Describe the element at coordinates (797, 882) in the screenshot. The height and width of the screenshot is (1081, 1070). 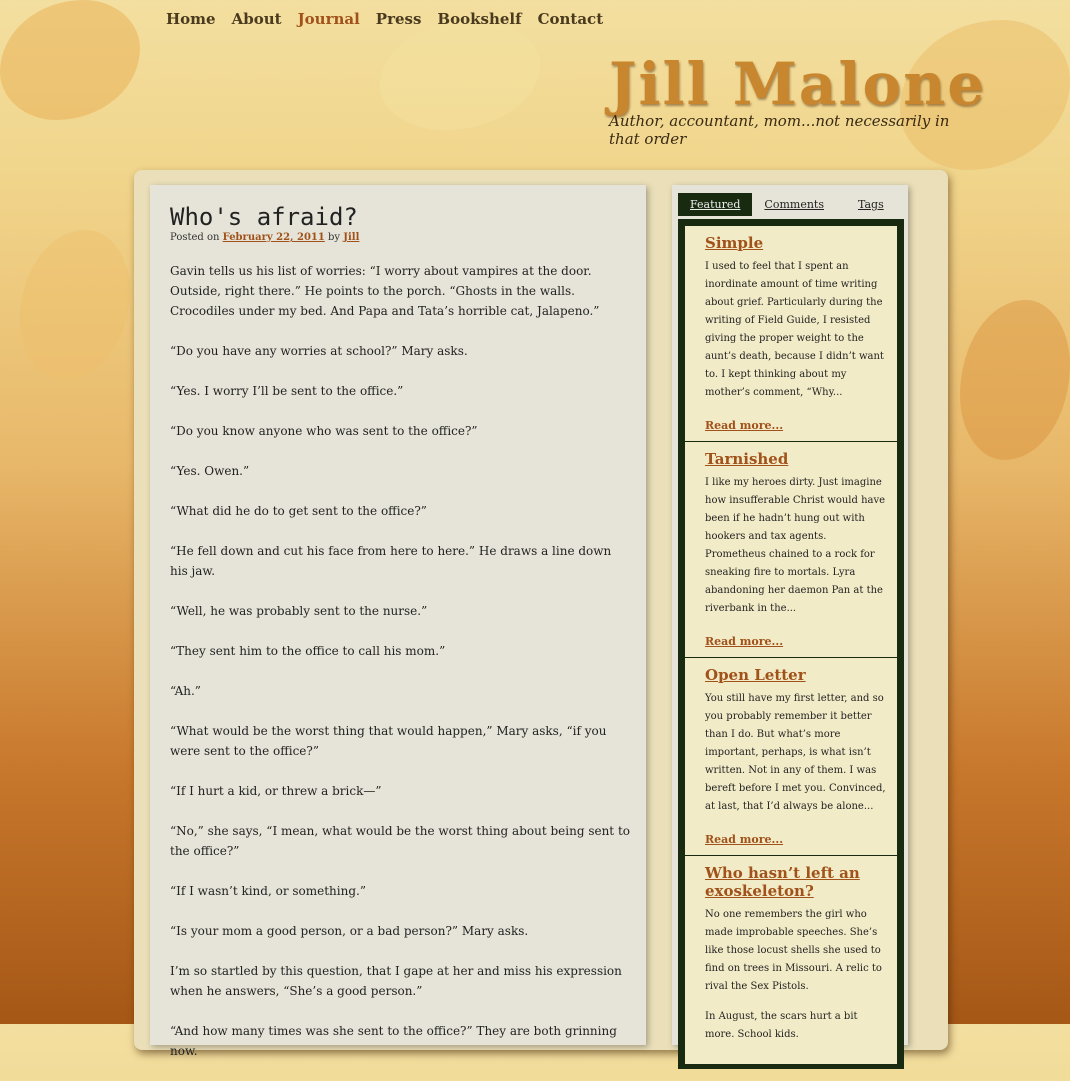
I see `featured-item-title: Who hasn’t left an exoskeleton?` at that location.